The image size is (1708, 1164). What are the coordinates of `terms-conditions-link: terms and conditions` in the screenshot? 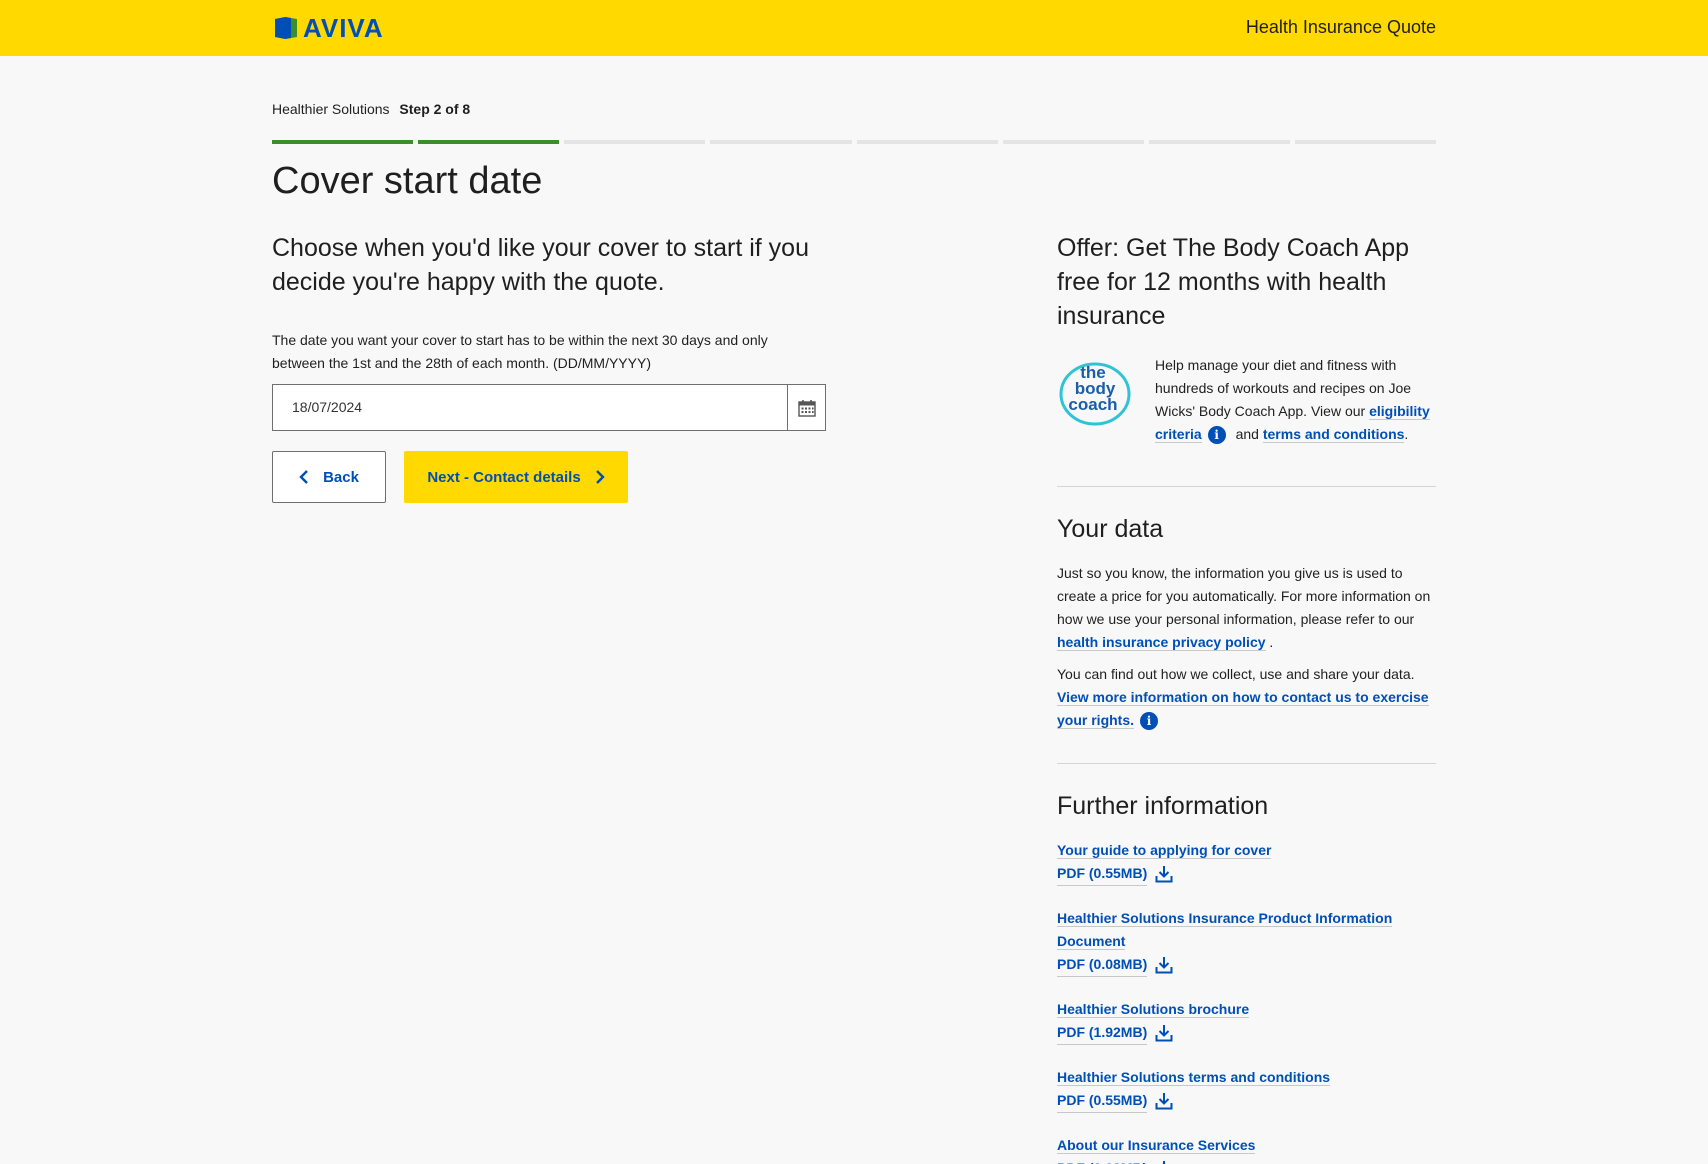 It's located at (1333, 434).